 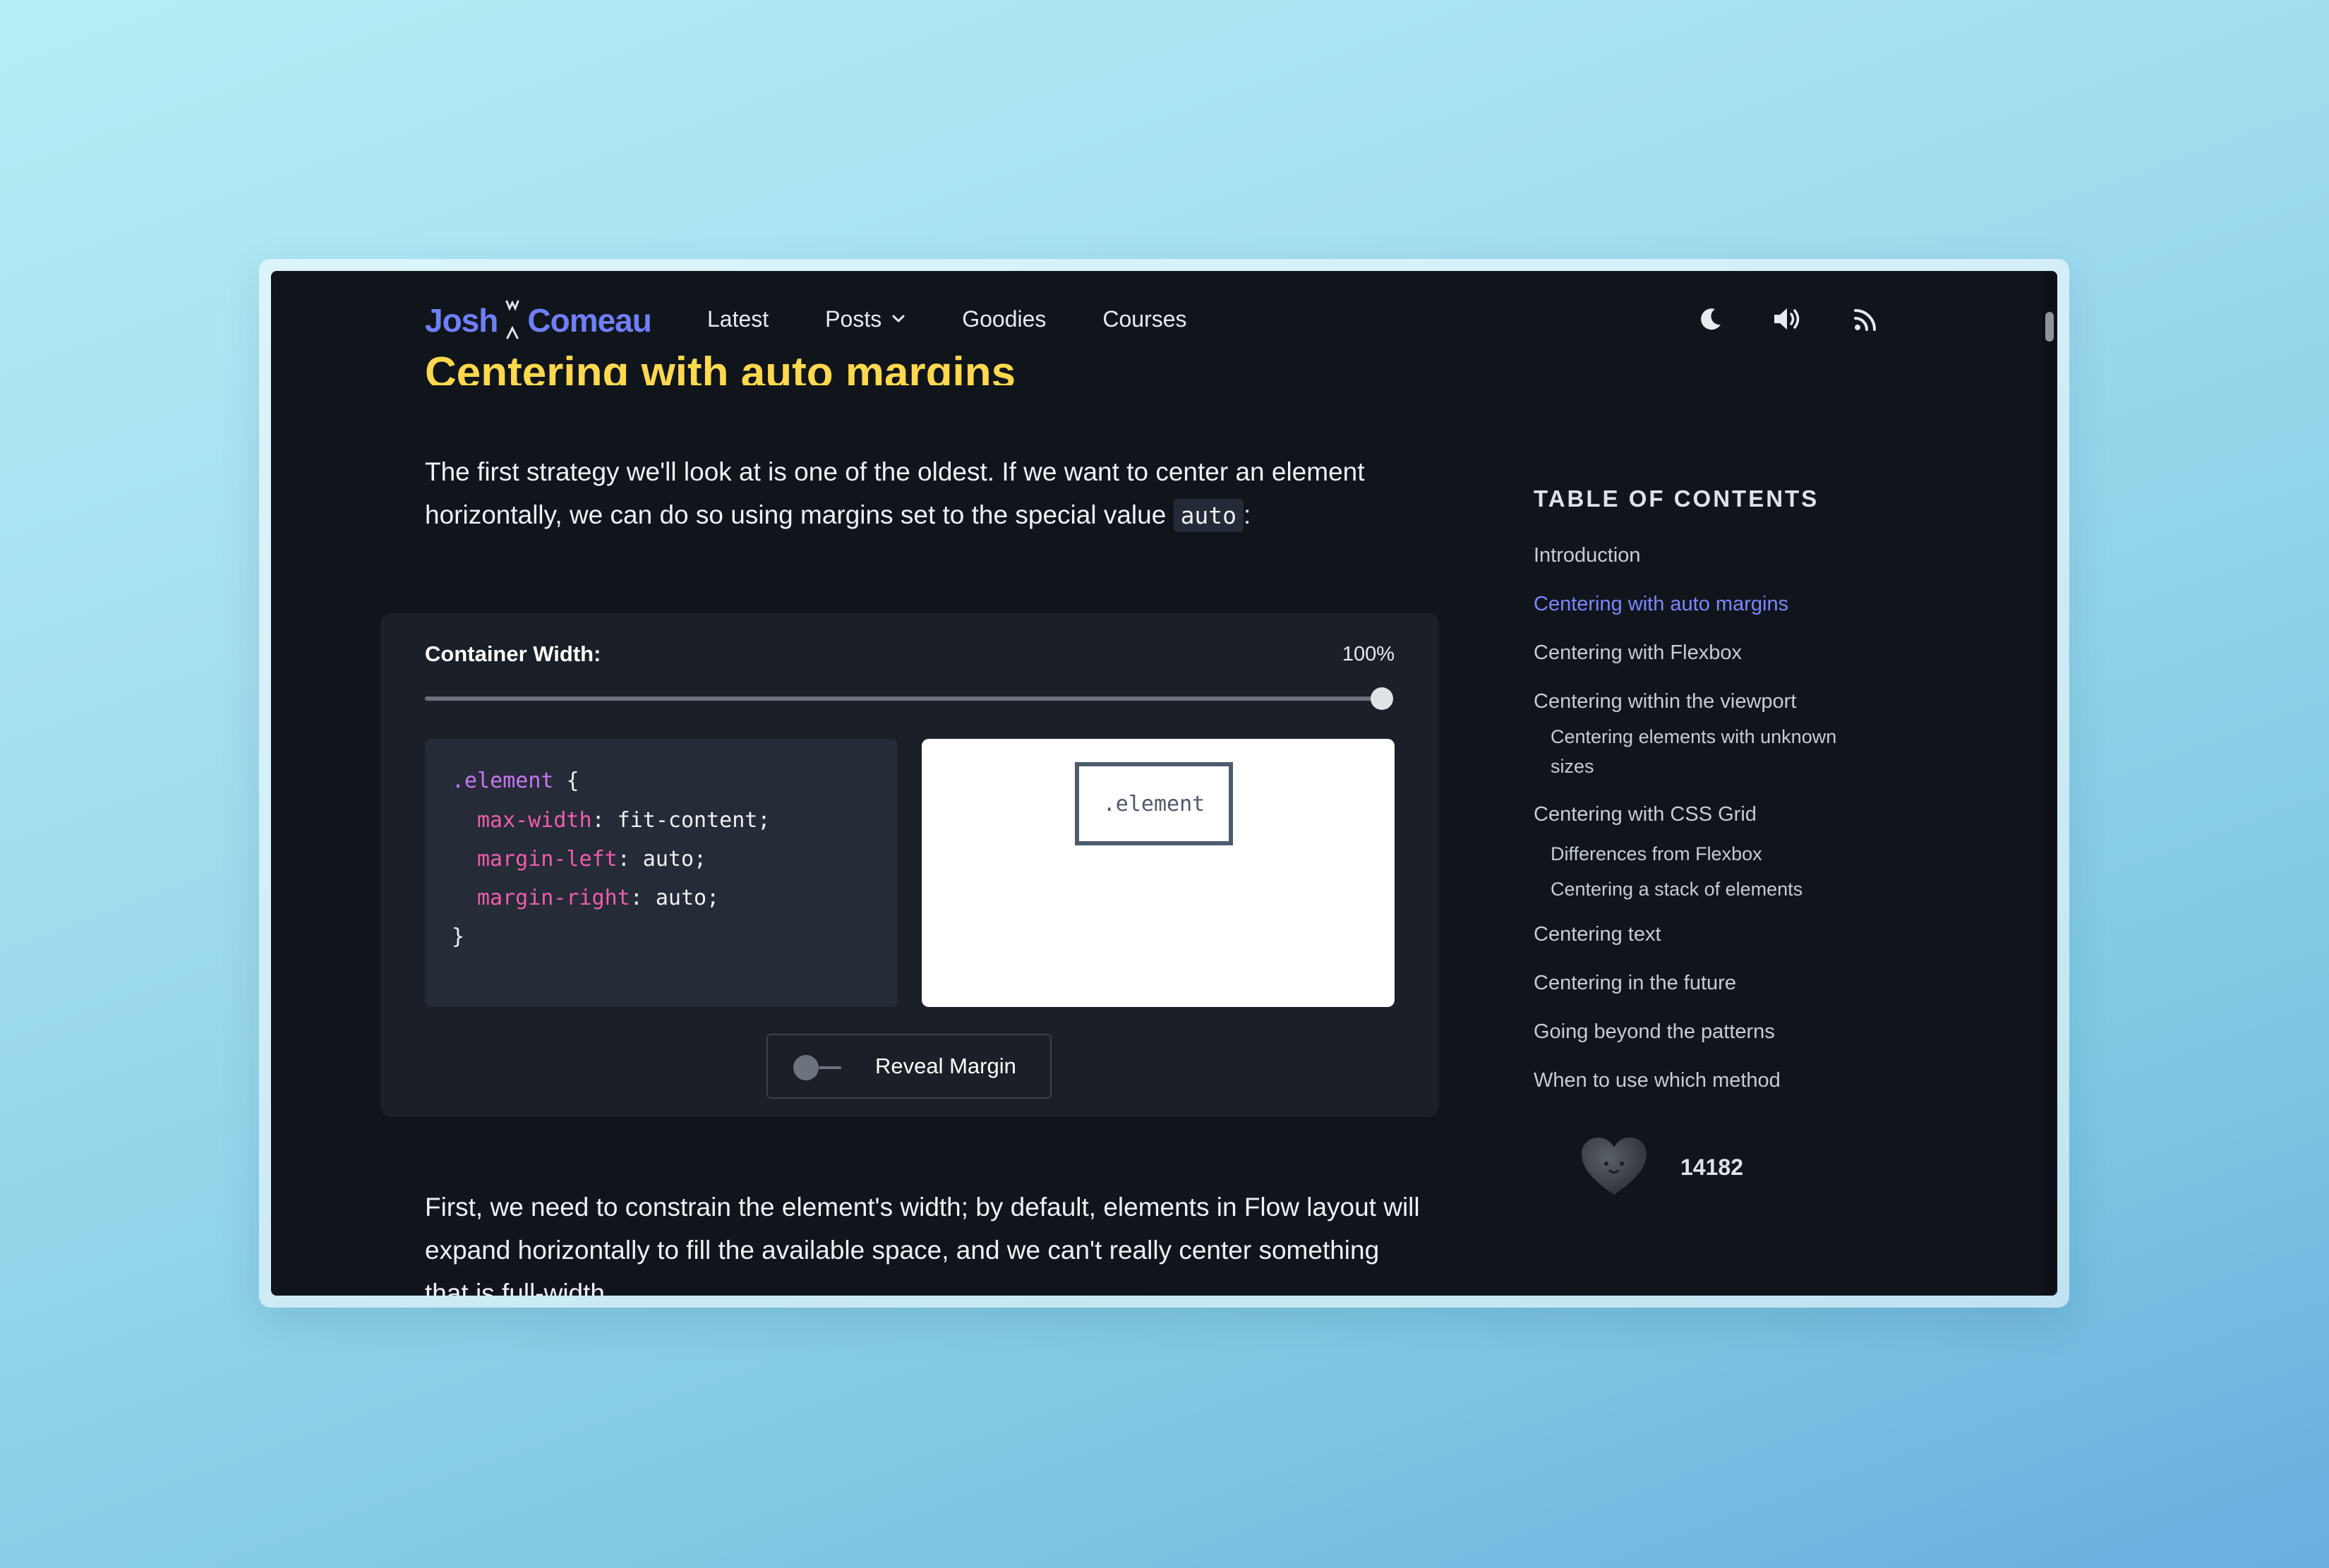 What do you see at coordinates (1368, 654) in the screenshot?
I see `container-width-value: 100%` at bounding box center [1368, 654].